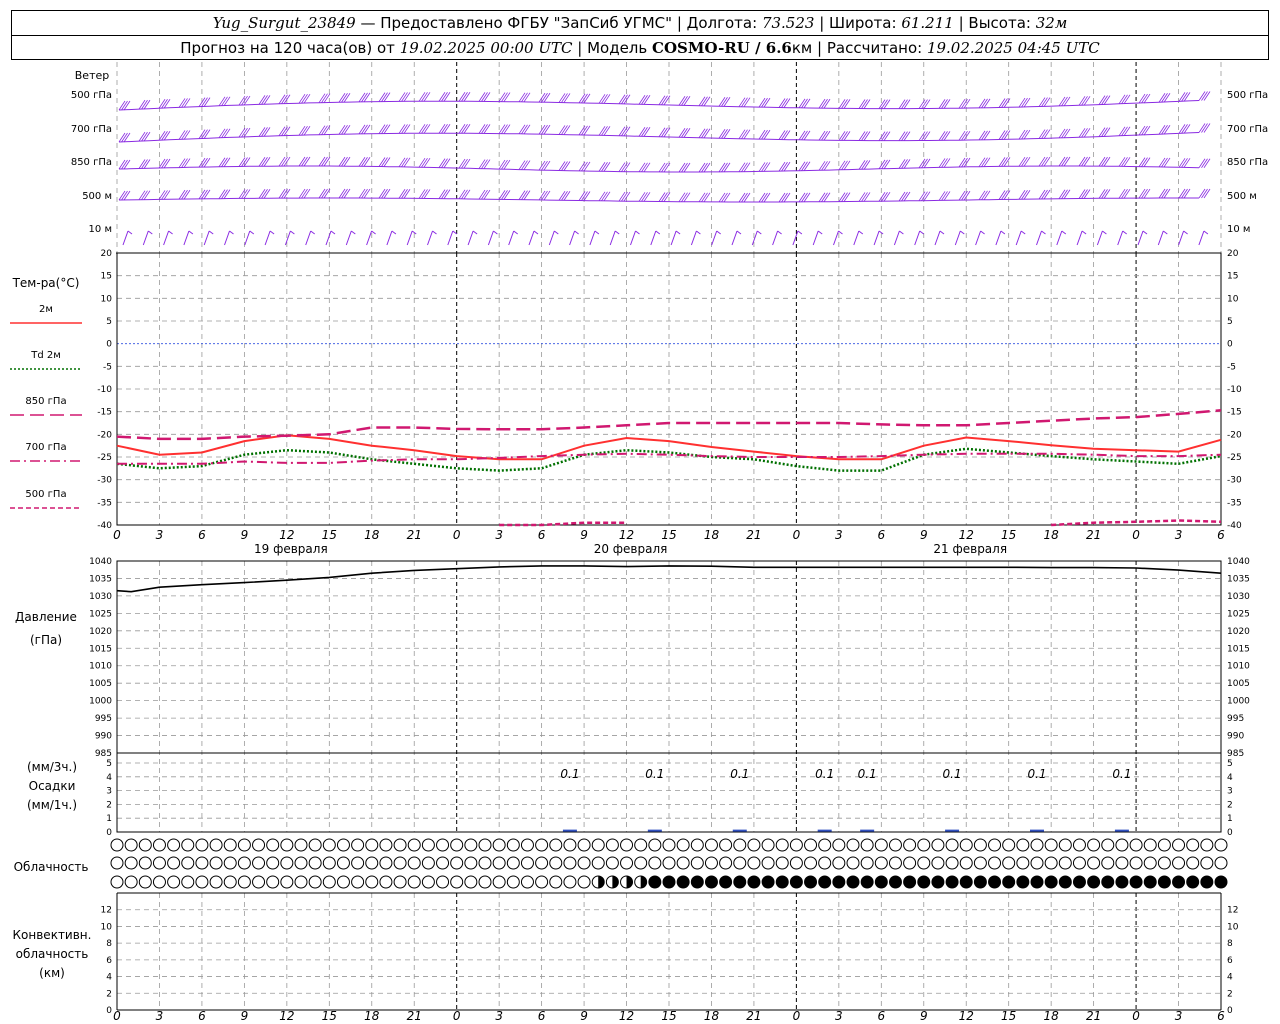 The width and height of the screenshot is (1280, 1024). Describe the element at coordinates (1234, 435) in the screenshot. I see `temp-tick-right: -20` at that location.